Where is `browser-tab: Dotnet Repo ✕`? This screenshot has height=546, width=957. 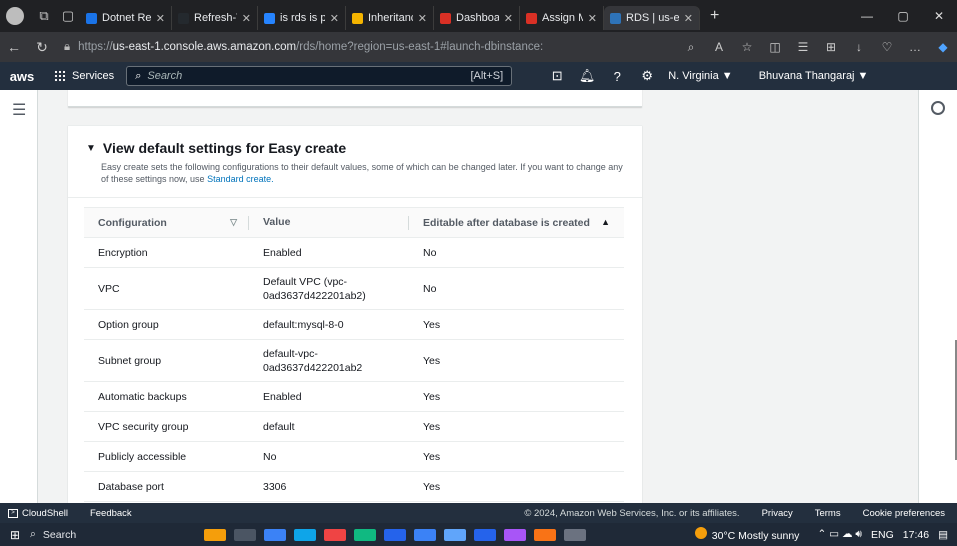
browser-tab: Dotnet Repo ✕ is located at coordinates (126, 18).